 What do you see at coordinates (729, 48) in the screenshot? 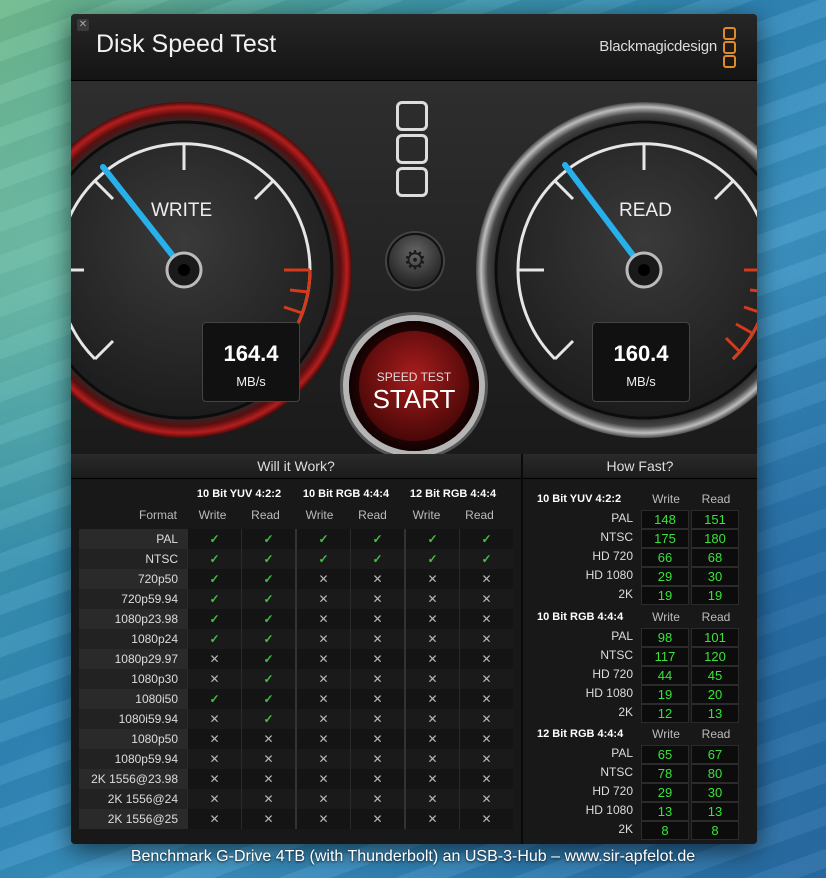
I see `blackmagic-logo-icon` at bounding box center [729, 48].